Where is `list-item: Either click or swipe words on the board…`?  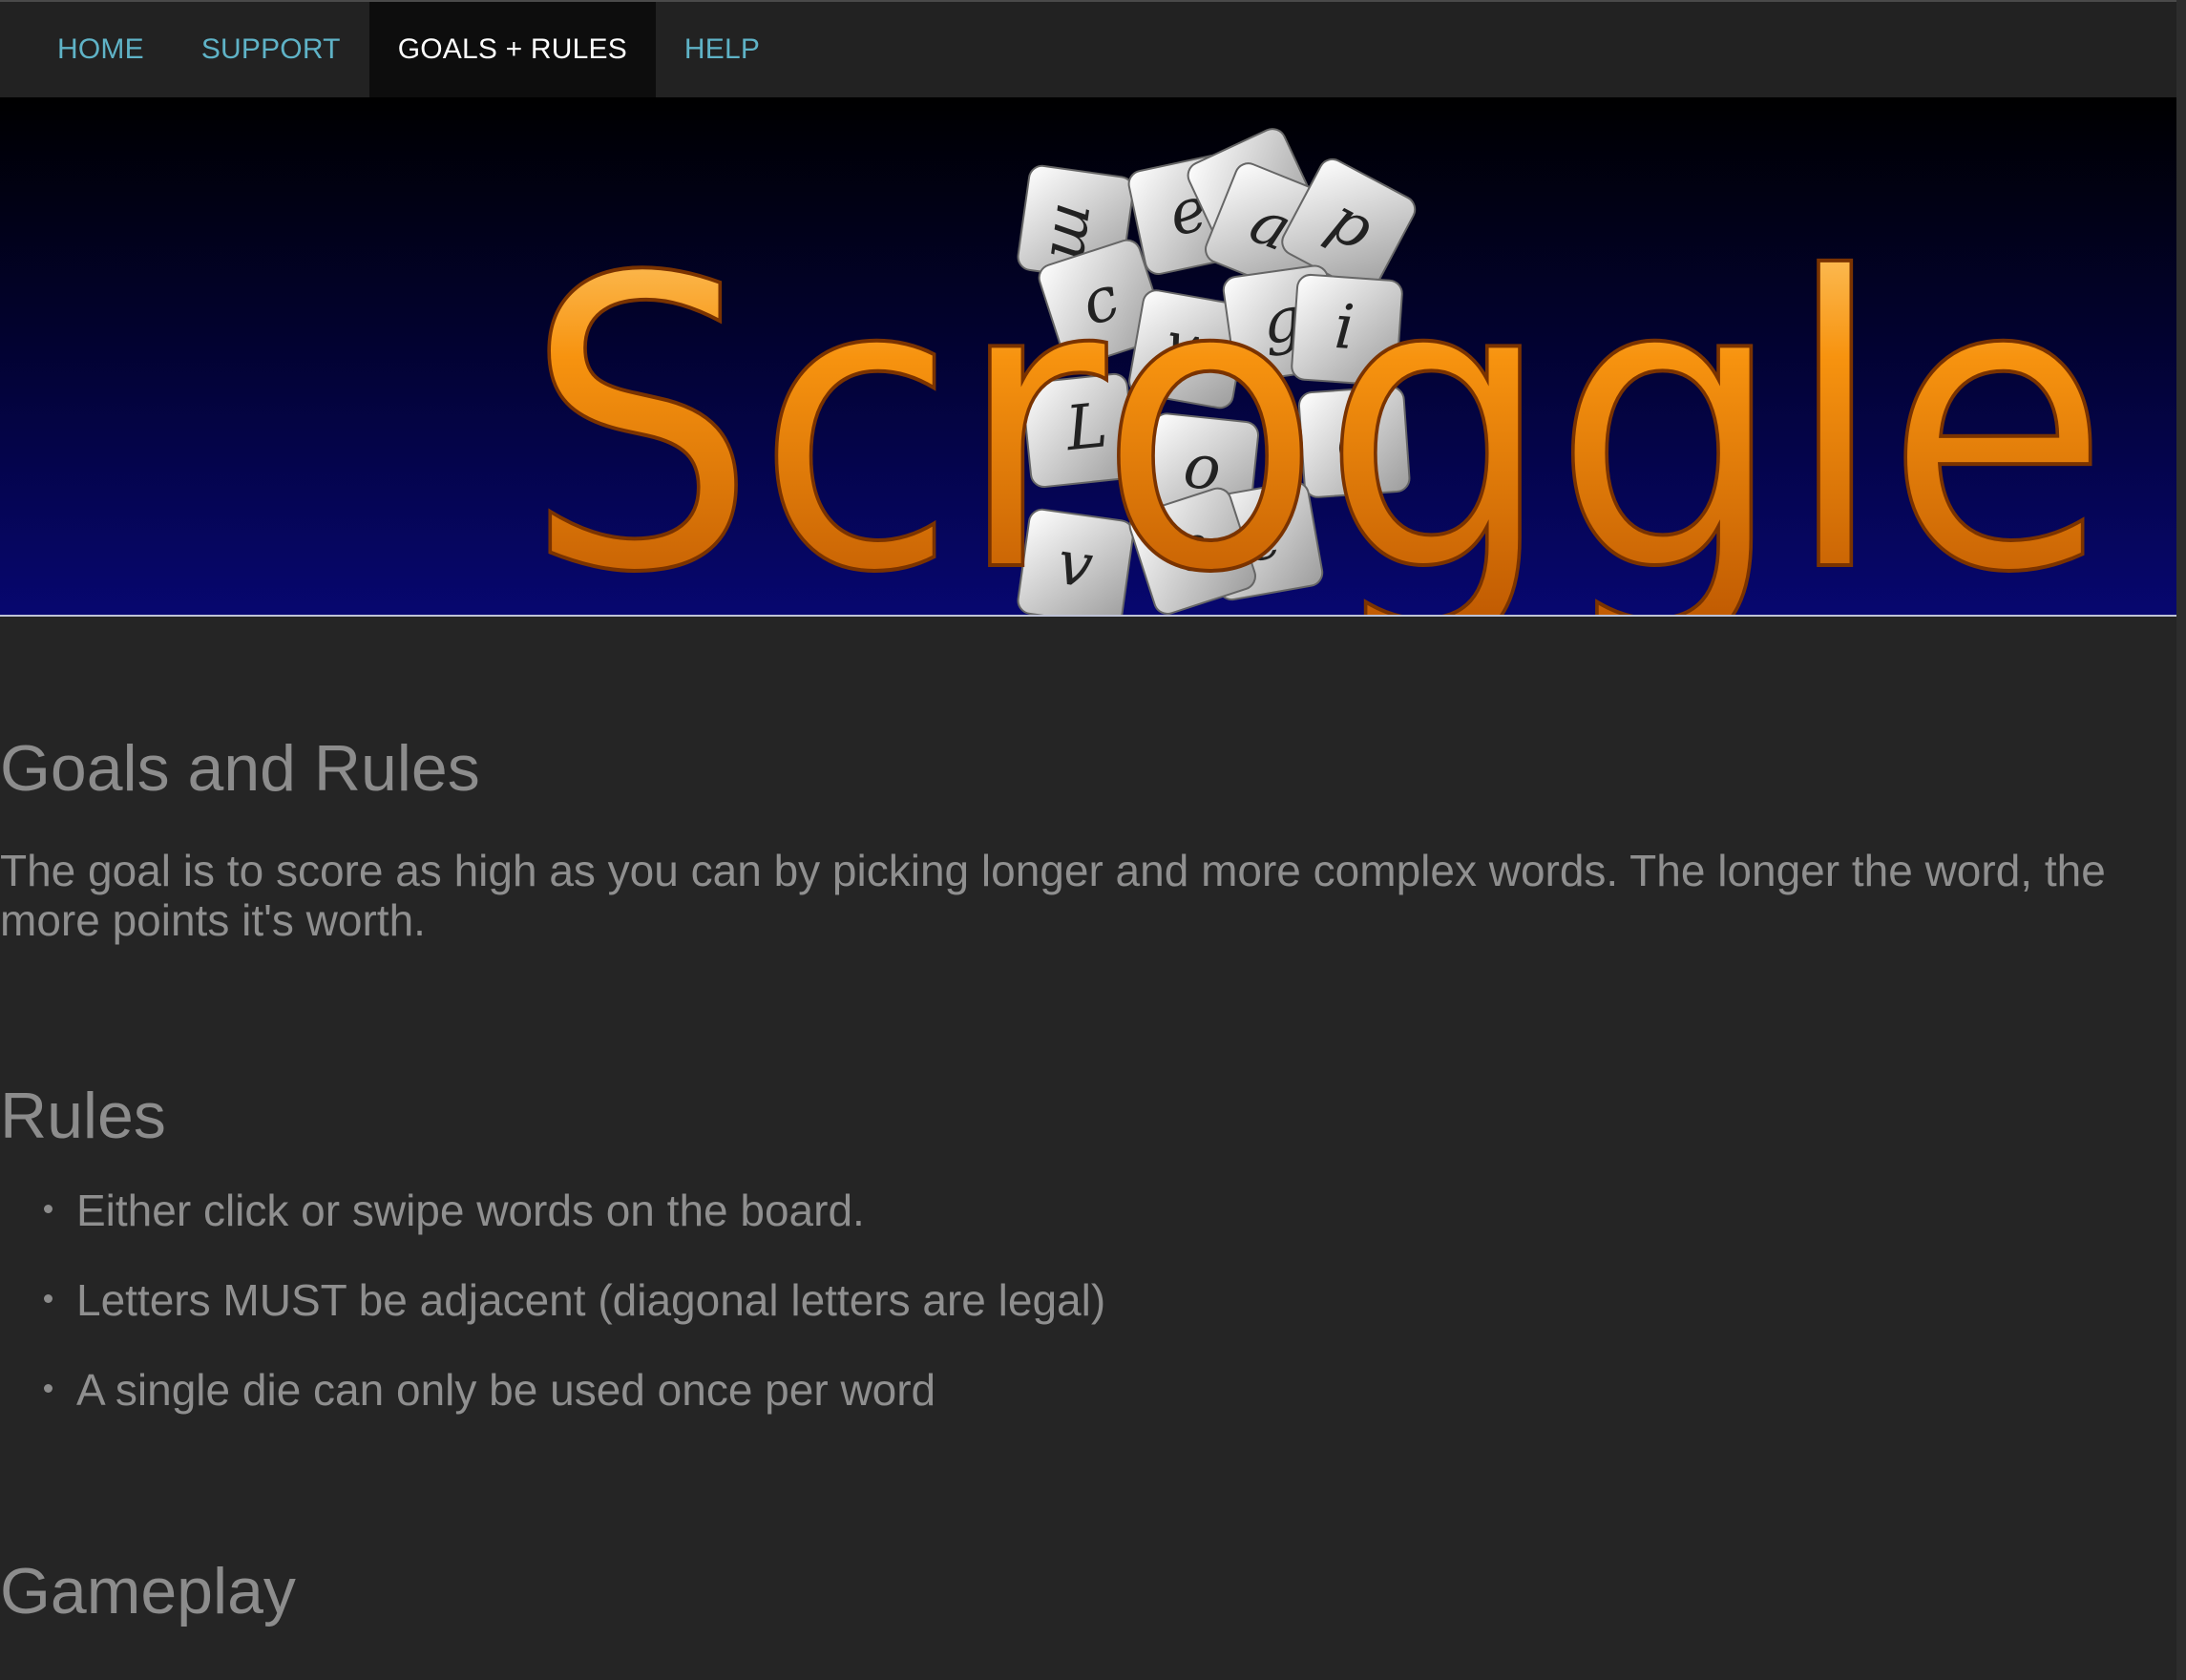 list-item: Either click or swipe words on the board… is located at coordinates (552, 1230).